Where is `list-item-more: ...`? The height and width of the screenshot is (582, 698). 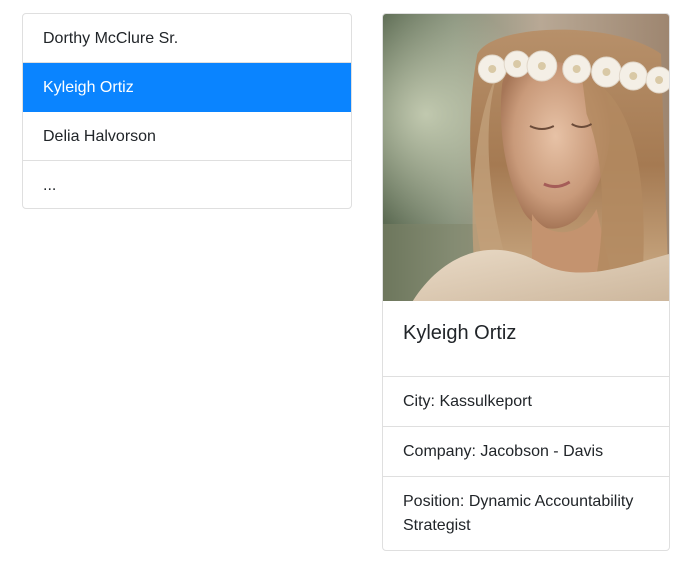
list-item-more: ... is located at coordinates (187, 184).